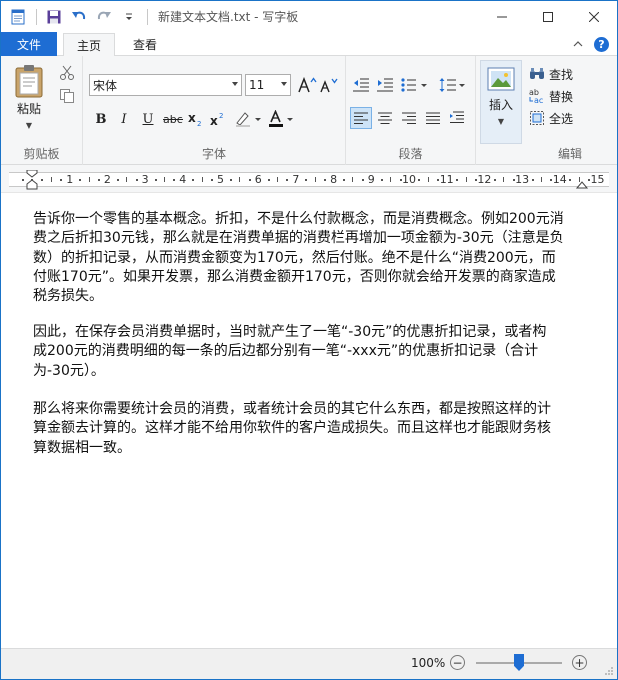 Image resolution: width=618 pixels, height=680 pixels. What do you see at coordinates (18, 17) in the screenshot?
I see `wordpad-icon` at bounding box center [18, 17].